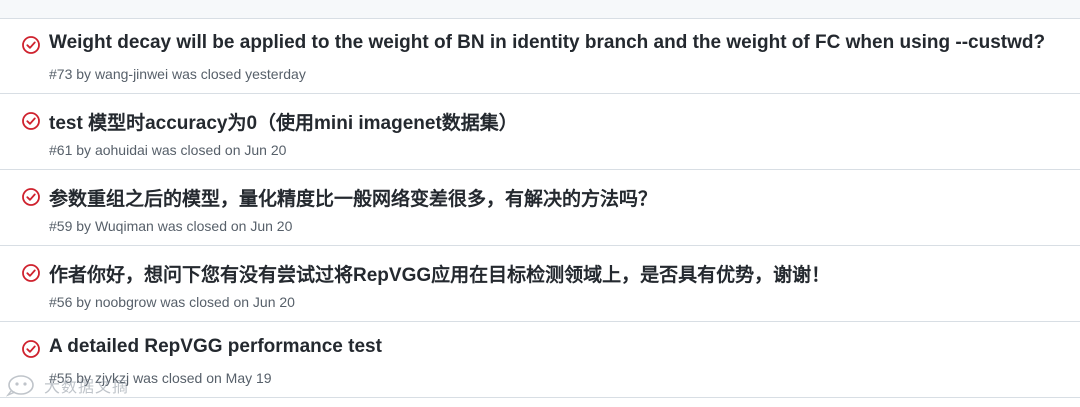 This screenshot has width=1080, height=407. What do you see at coordinates (60, 226) in the screenshot?
I see `issue-number: #59` at bounding box center [60, 226].